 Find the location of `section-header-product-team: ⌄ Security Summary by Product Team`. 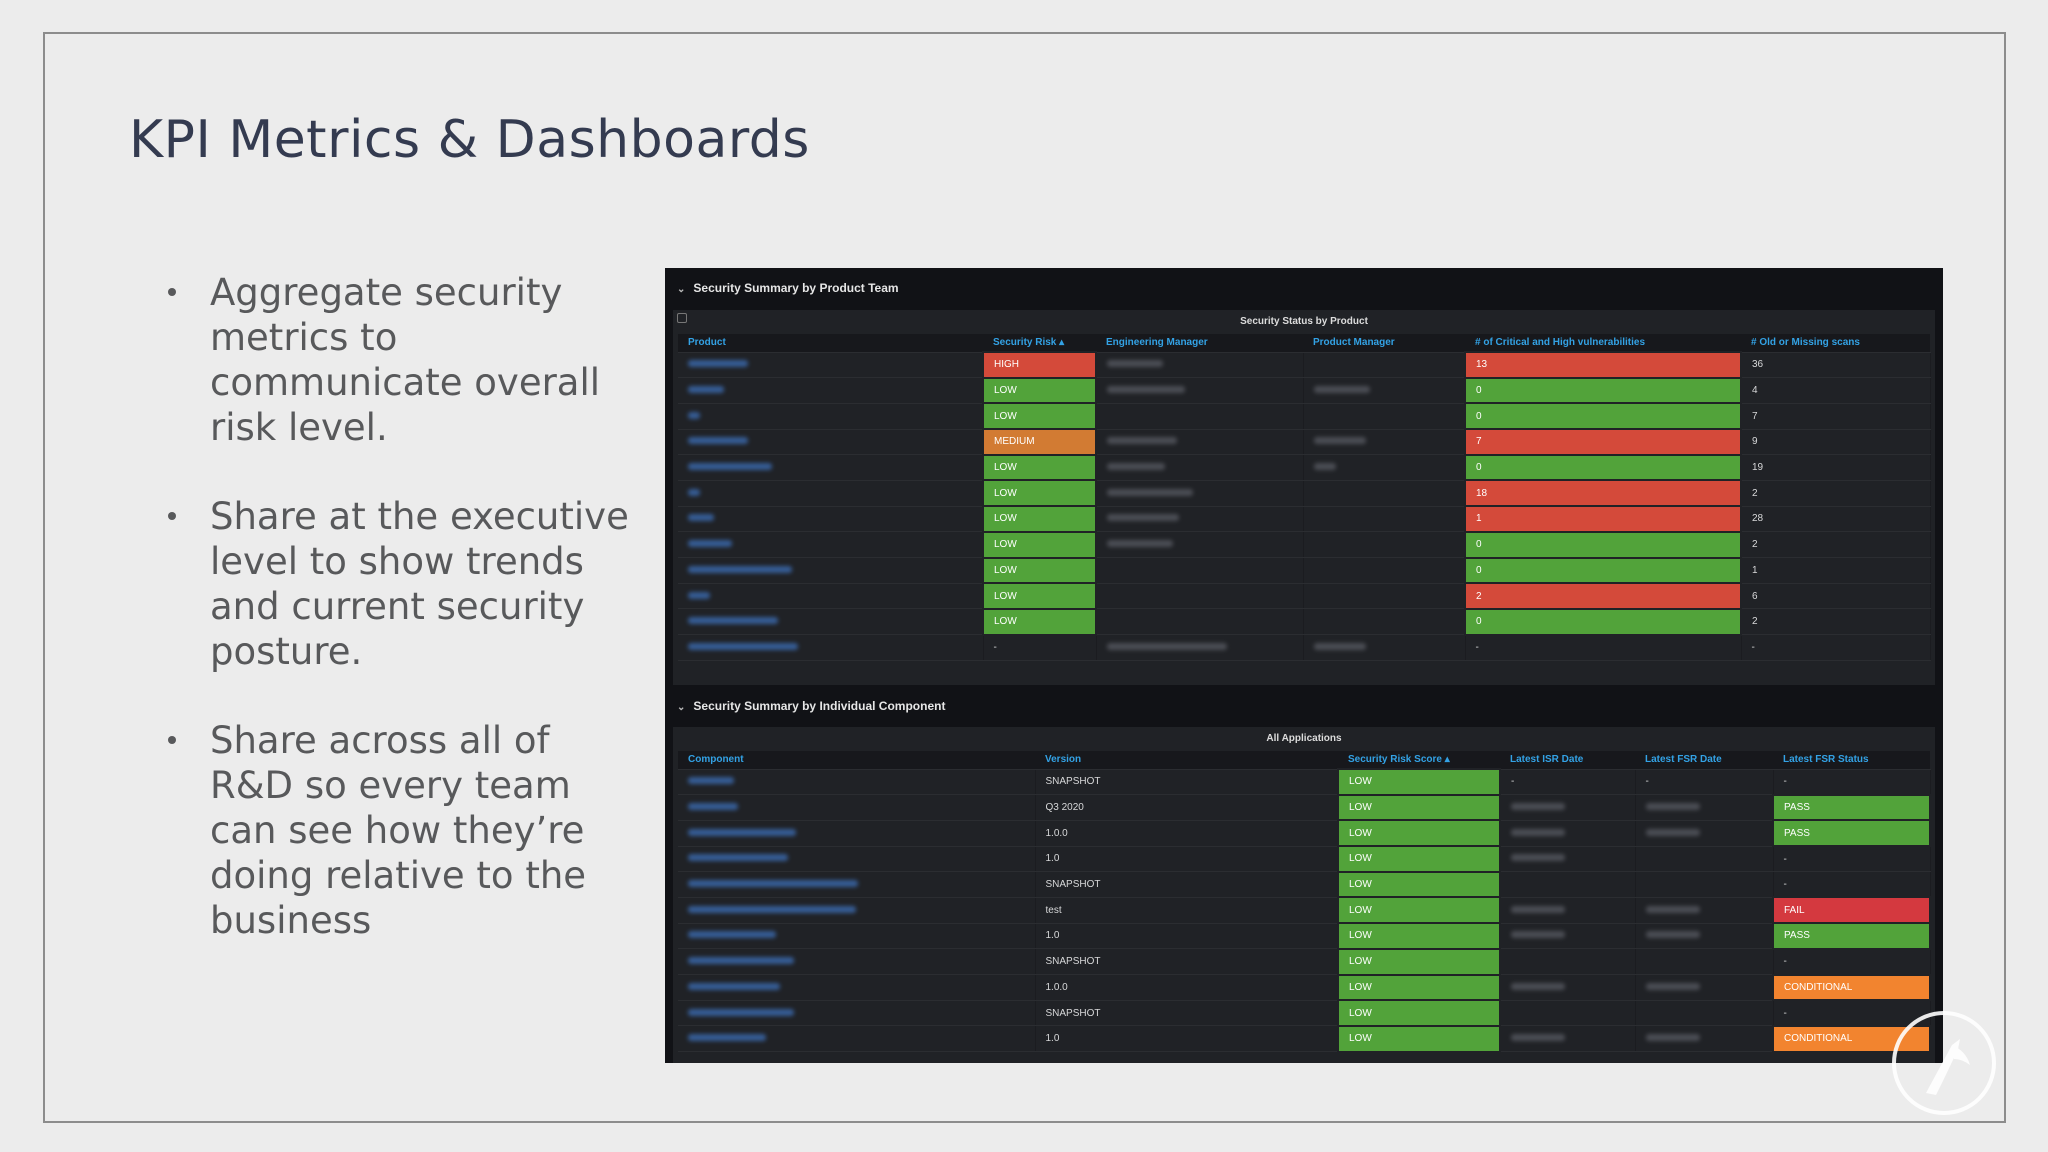

section-header-product-team: ⌄ Security Summary by Product Team is located at coordinates (1304, 288).